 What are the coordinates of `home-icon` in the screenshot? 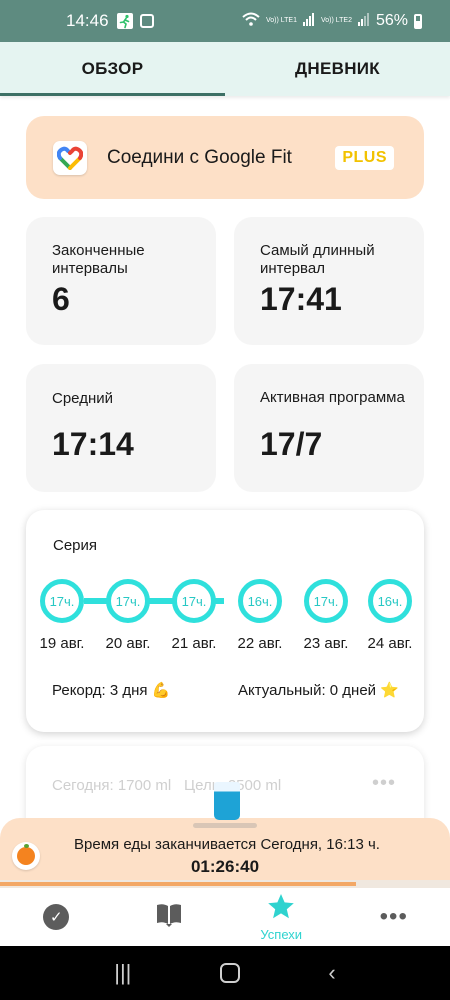 It's located at (229, 973).